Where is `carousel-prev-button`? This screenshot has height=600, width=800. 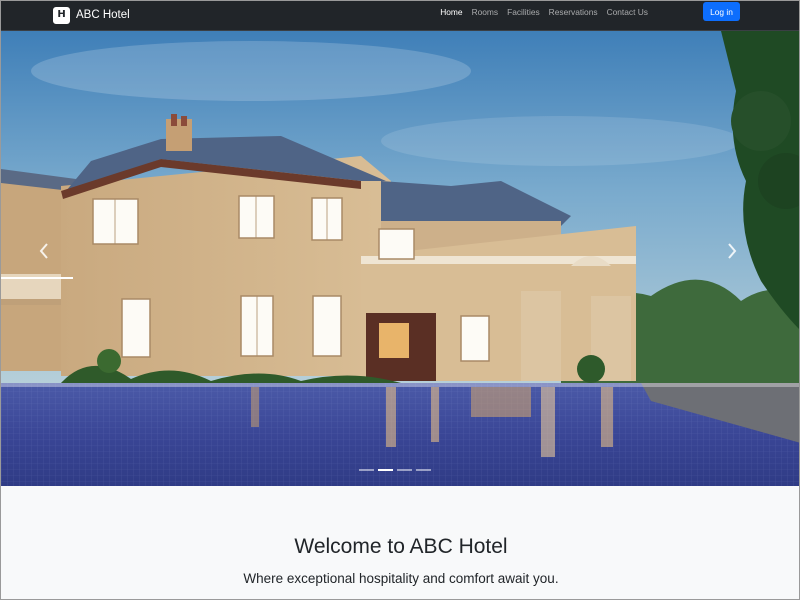
carousel-prev-button is located at coordinates (52, 261).